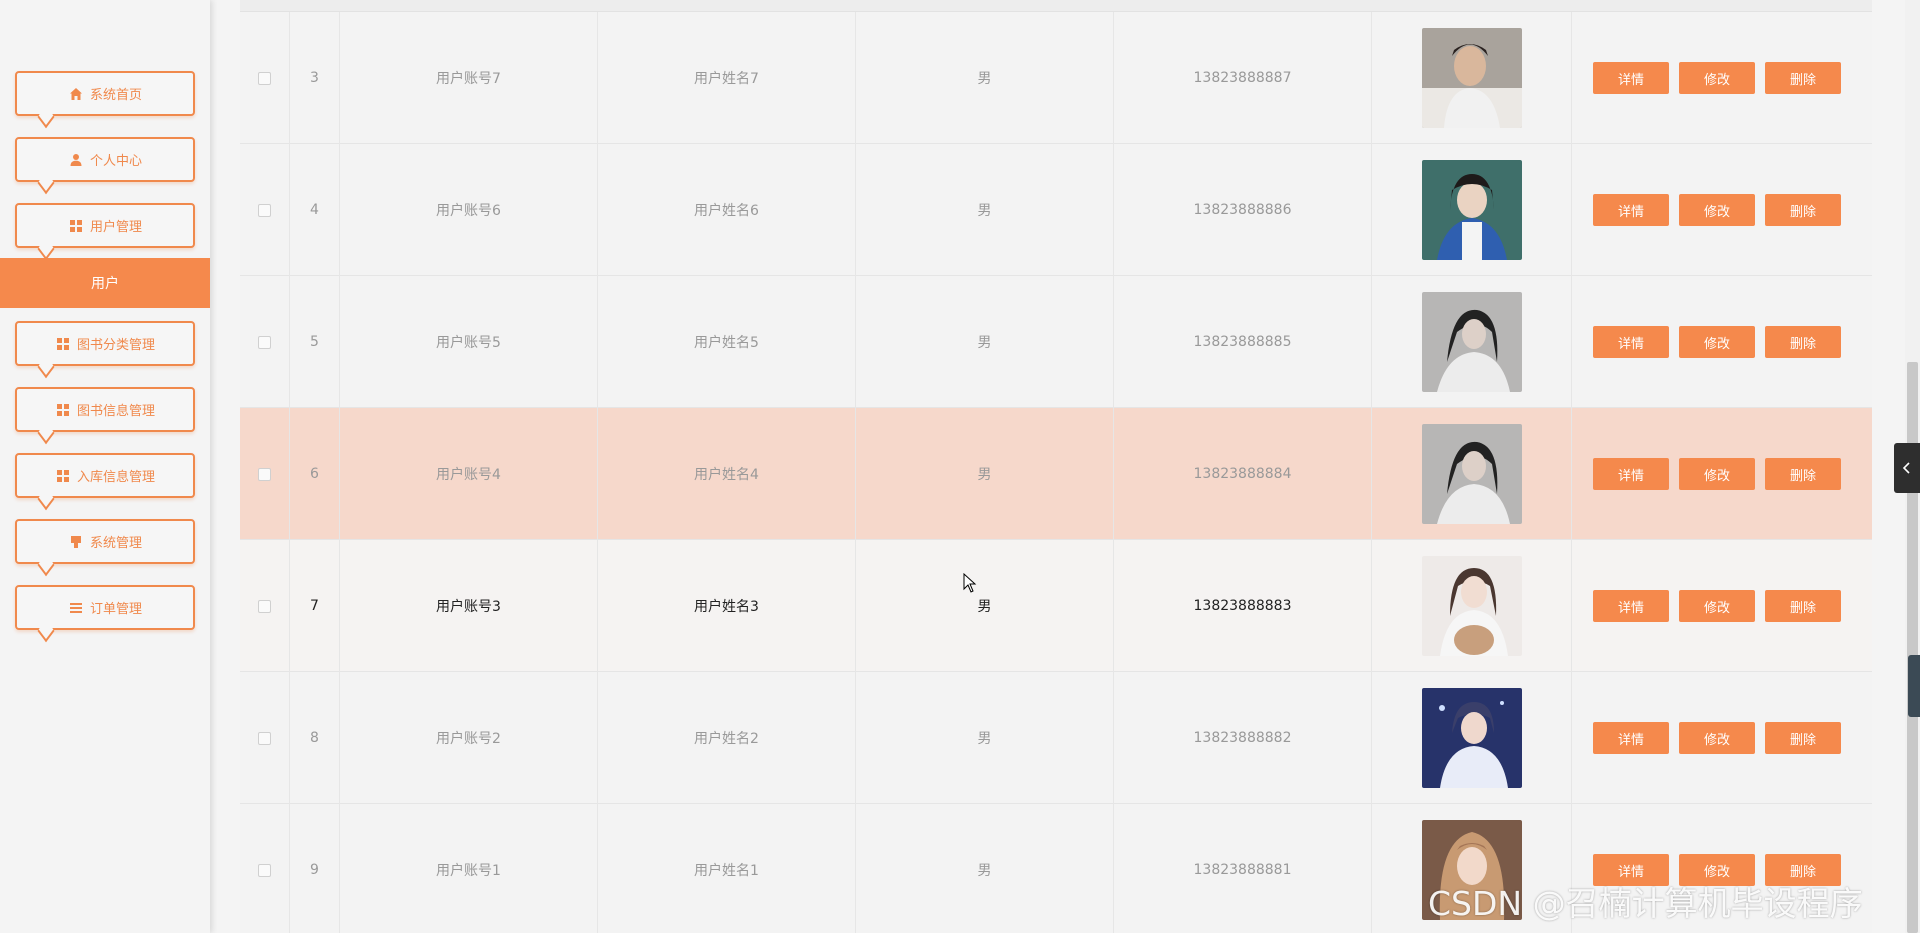 This screenshot has height=933, width=1920. I want to click on chevron-left-icon, so click(1906, 468).